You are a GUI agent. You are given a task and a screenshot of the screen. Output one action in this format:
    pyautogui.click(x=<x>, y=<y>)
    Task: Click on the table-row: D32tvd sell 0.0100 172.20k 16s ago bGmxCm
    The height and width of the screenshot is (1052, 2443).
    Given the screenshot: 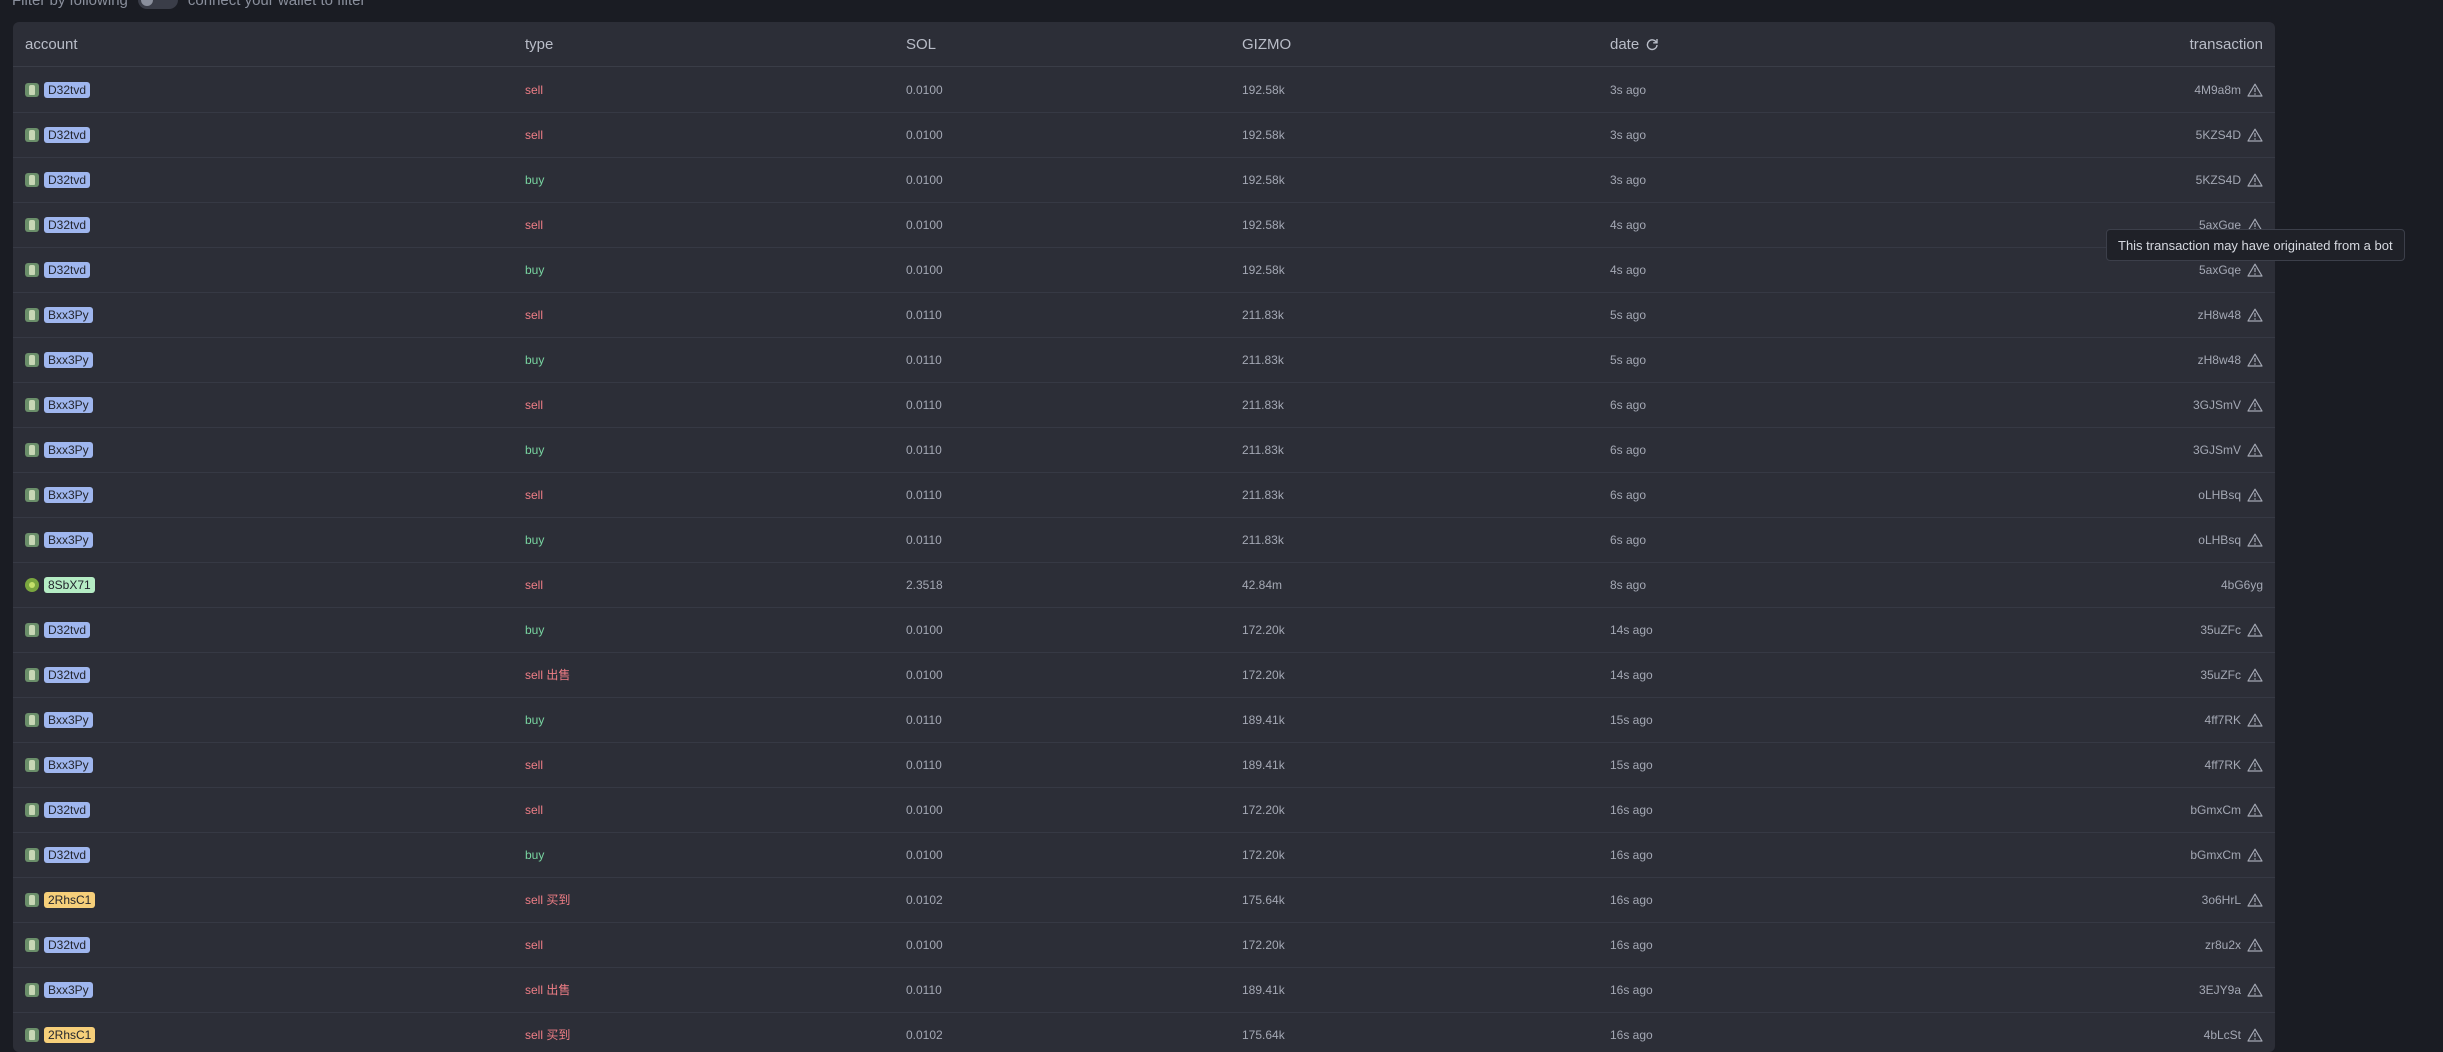 What is the action you would take?
    pyautogui.click(x=1144, y=810)
    